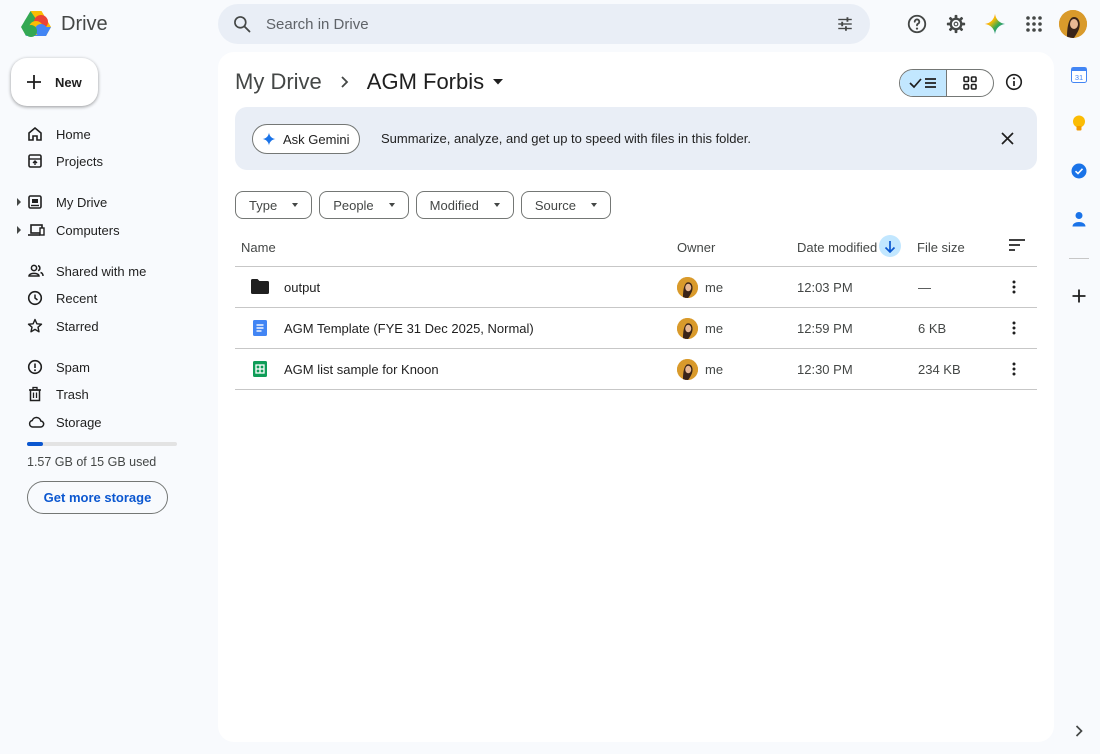 The image size is (1100, 754). I want to click on filter-chips: Type People Modified Source, so click(423, 205).